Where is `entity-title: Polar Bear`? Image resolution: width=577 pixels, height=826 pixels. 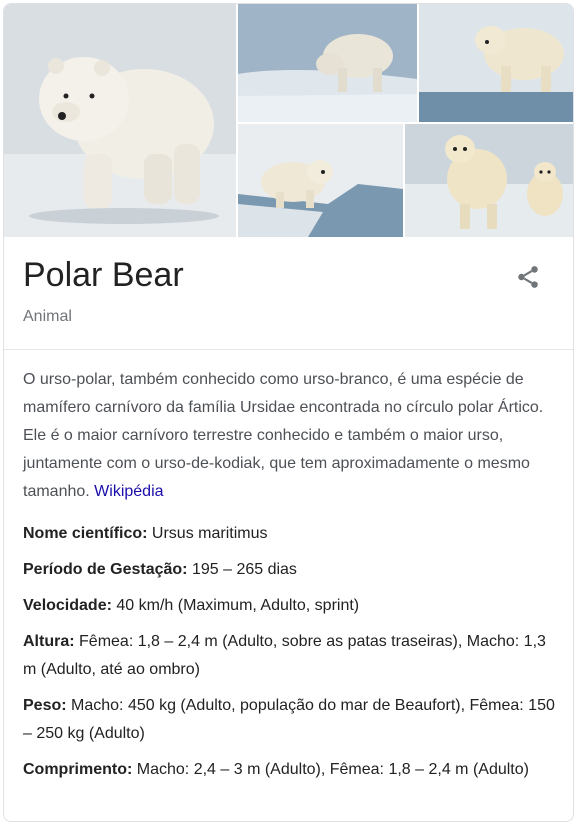 entity-title: Polar Bear is located at coordinates (103, 275).